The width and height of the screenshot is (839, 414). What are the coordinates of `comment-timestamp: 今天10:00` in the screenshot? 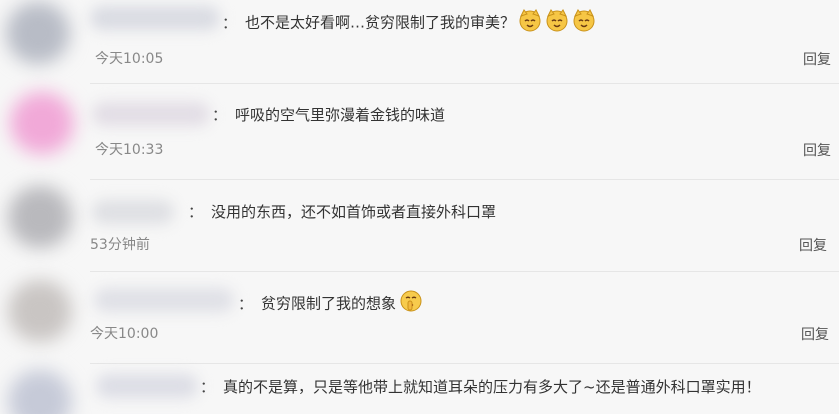 It's located at (124, 334).